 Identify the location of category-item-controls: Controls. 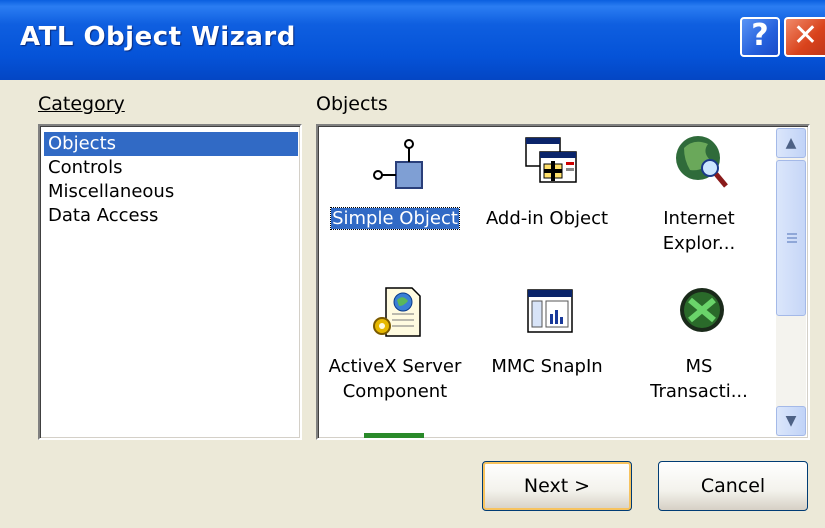
(83, 168).